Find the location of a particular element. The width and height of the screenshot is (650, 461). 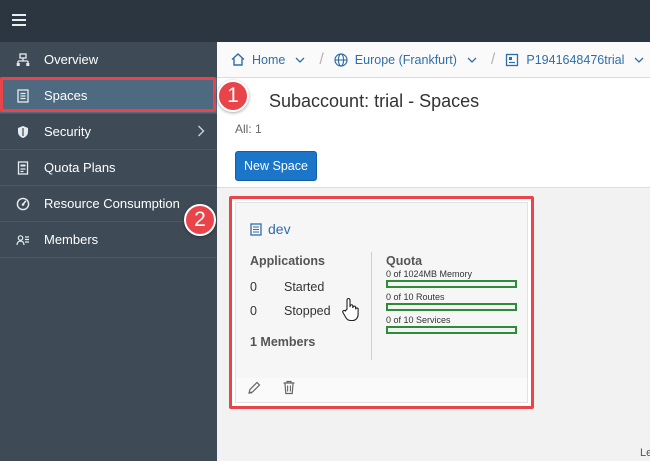

trash-icon is located at coordinates (289, 390).